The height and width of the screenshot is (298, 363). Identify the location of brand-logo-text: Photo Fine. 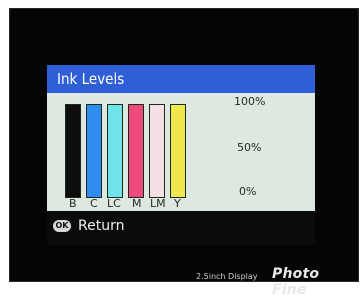
(296, 282).